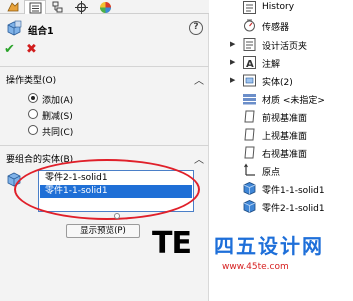  What do you see at coordinates (103, 231) in the screenshot?
I see `show-preview-button: 显示预览(P)` at bounding box center [103, 231].